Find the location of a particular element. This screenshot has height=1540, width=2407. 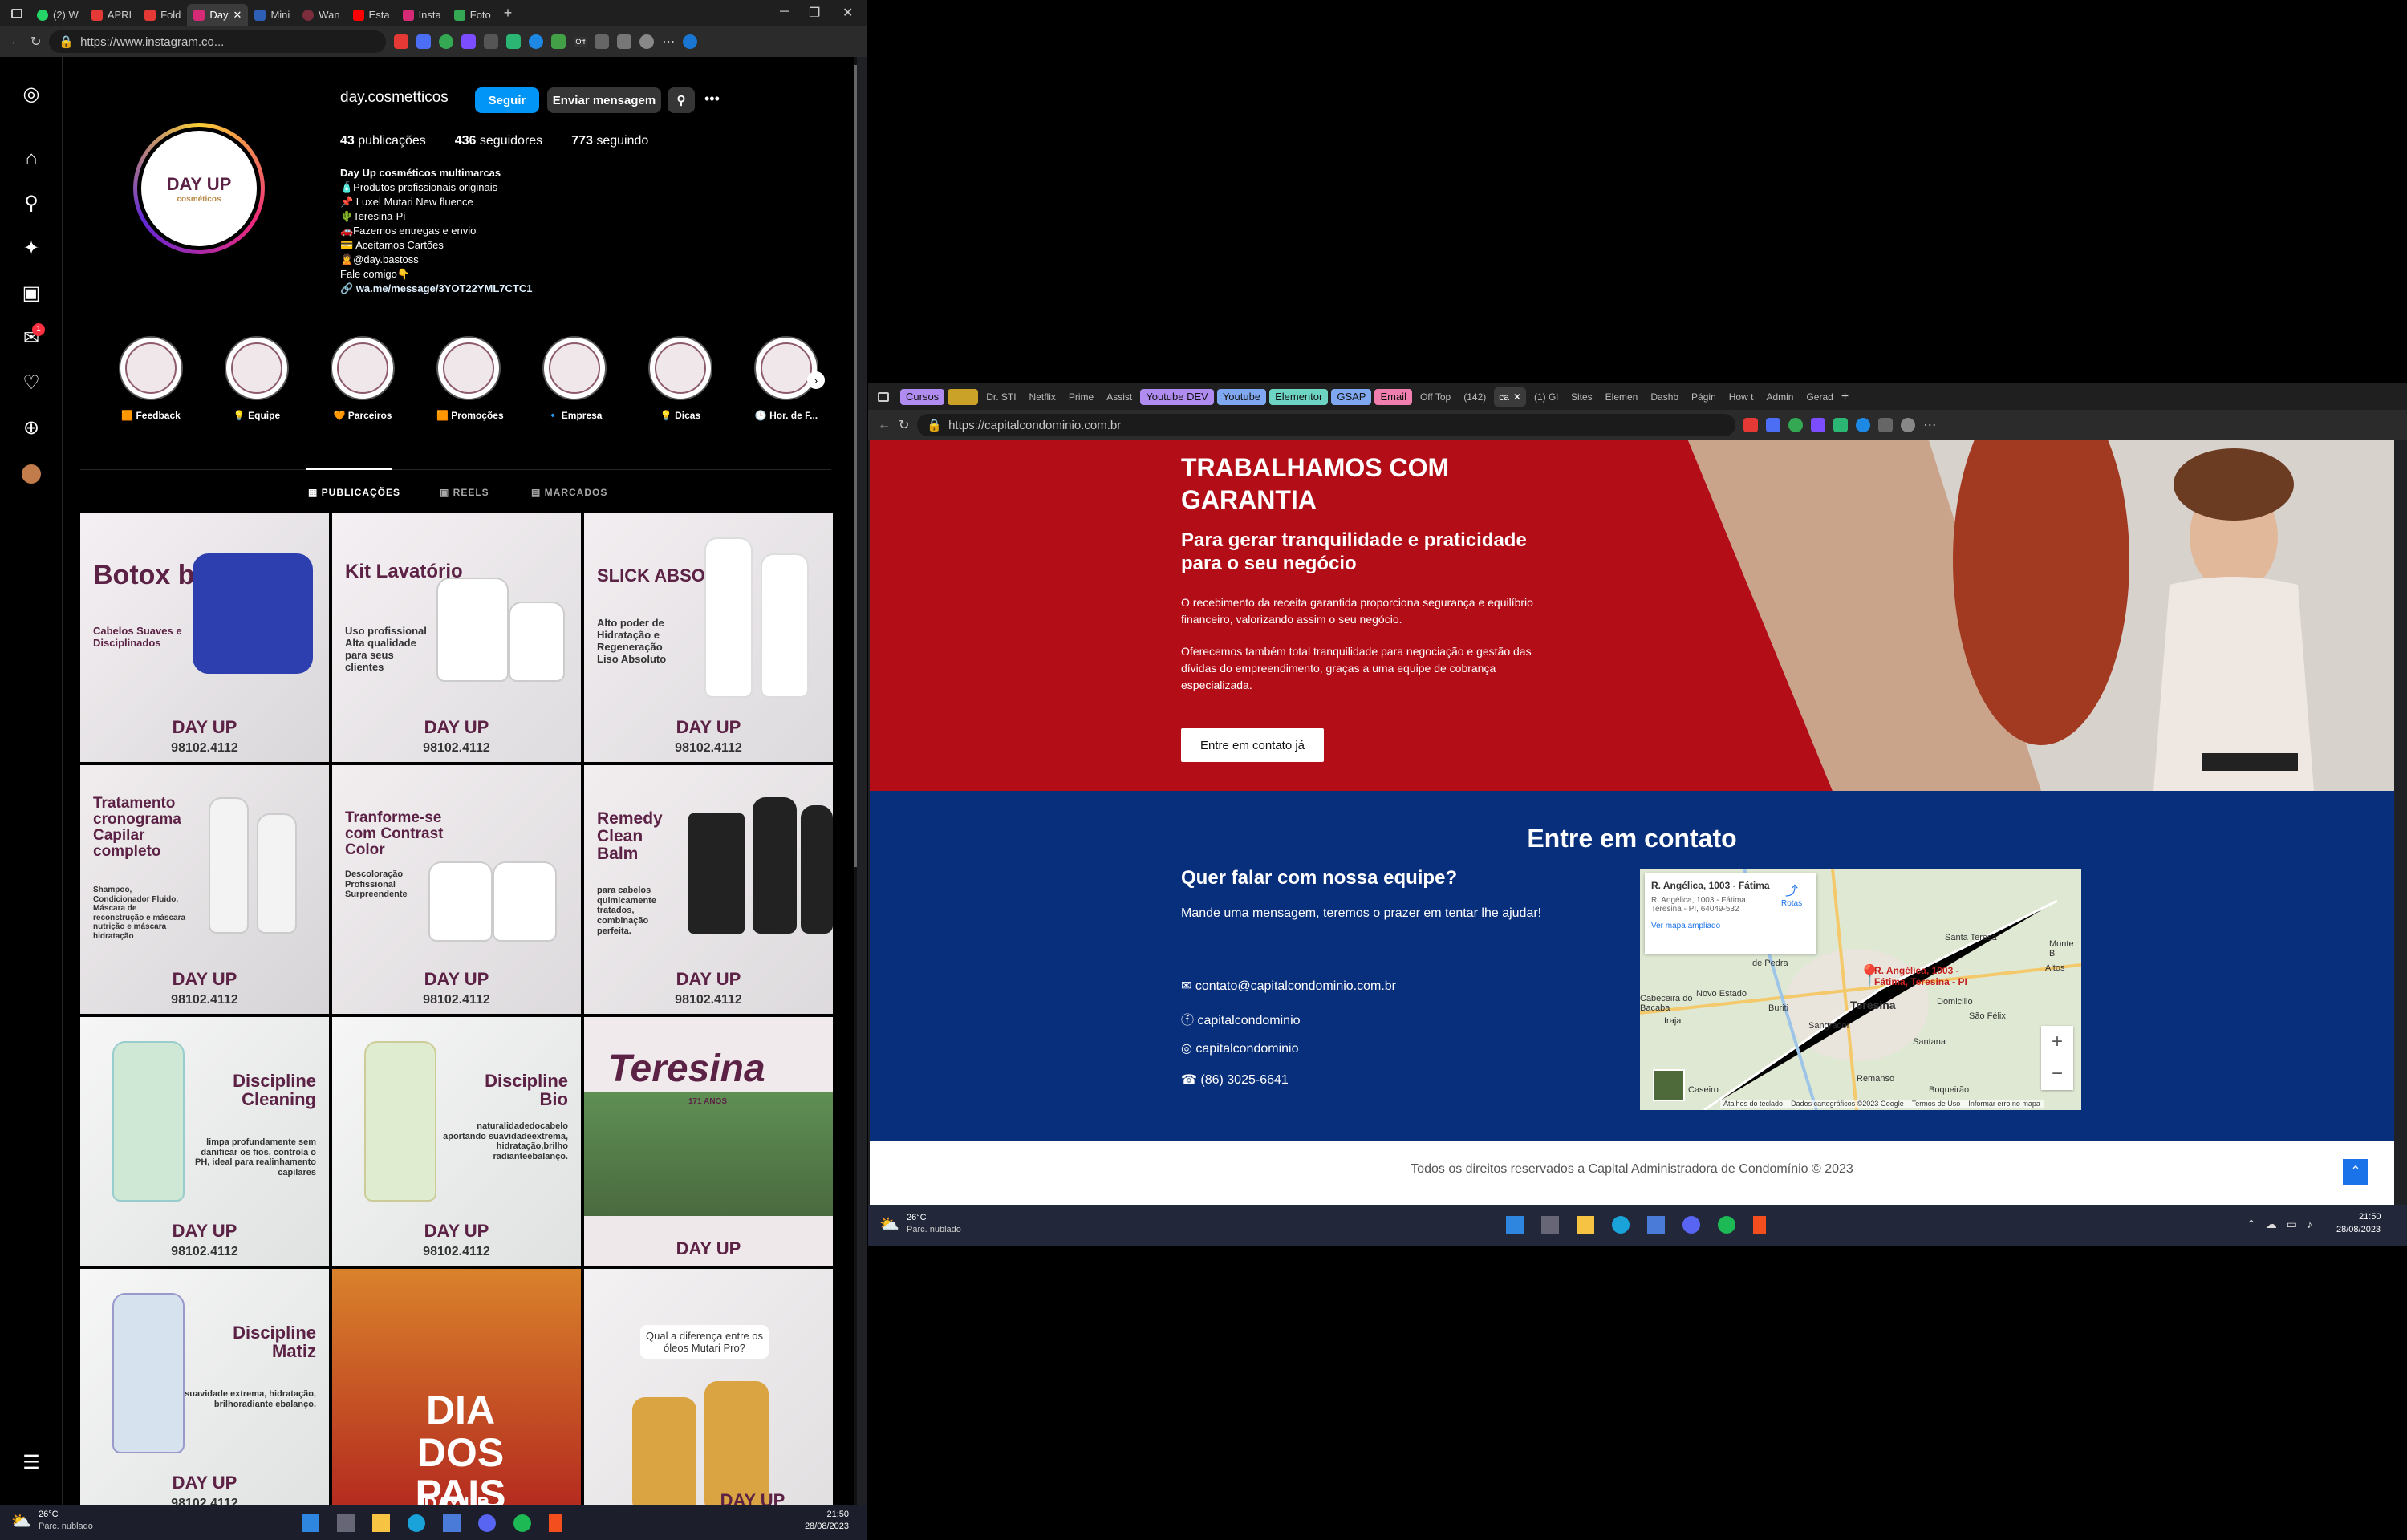

highlight-feedback: 🟧 Feedback is located at coordinates (151, 378).